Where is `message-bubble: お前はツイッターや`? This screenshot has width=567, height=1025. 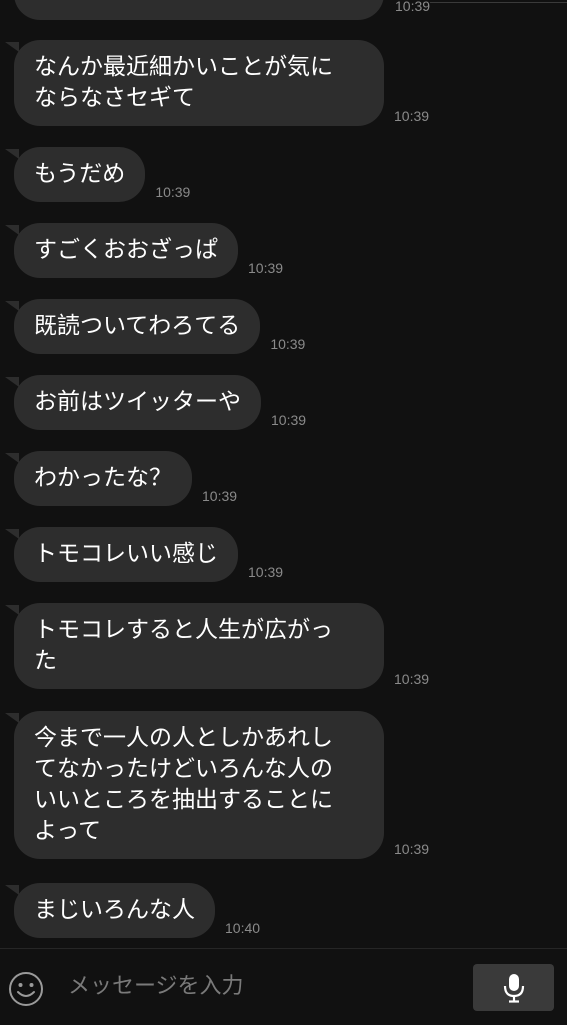 message-bubble: お前はツイッターや is located at coordinates (133, 402).